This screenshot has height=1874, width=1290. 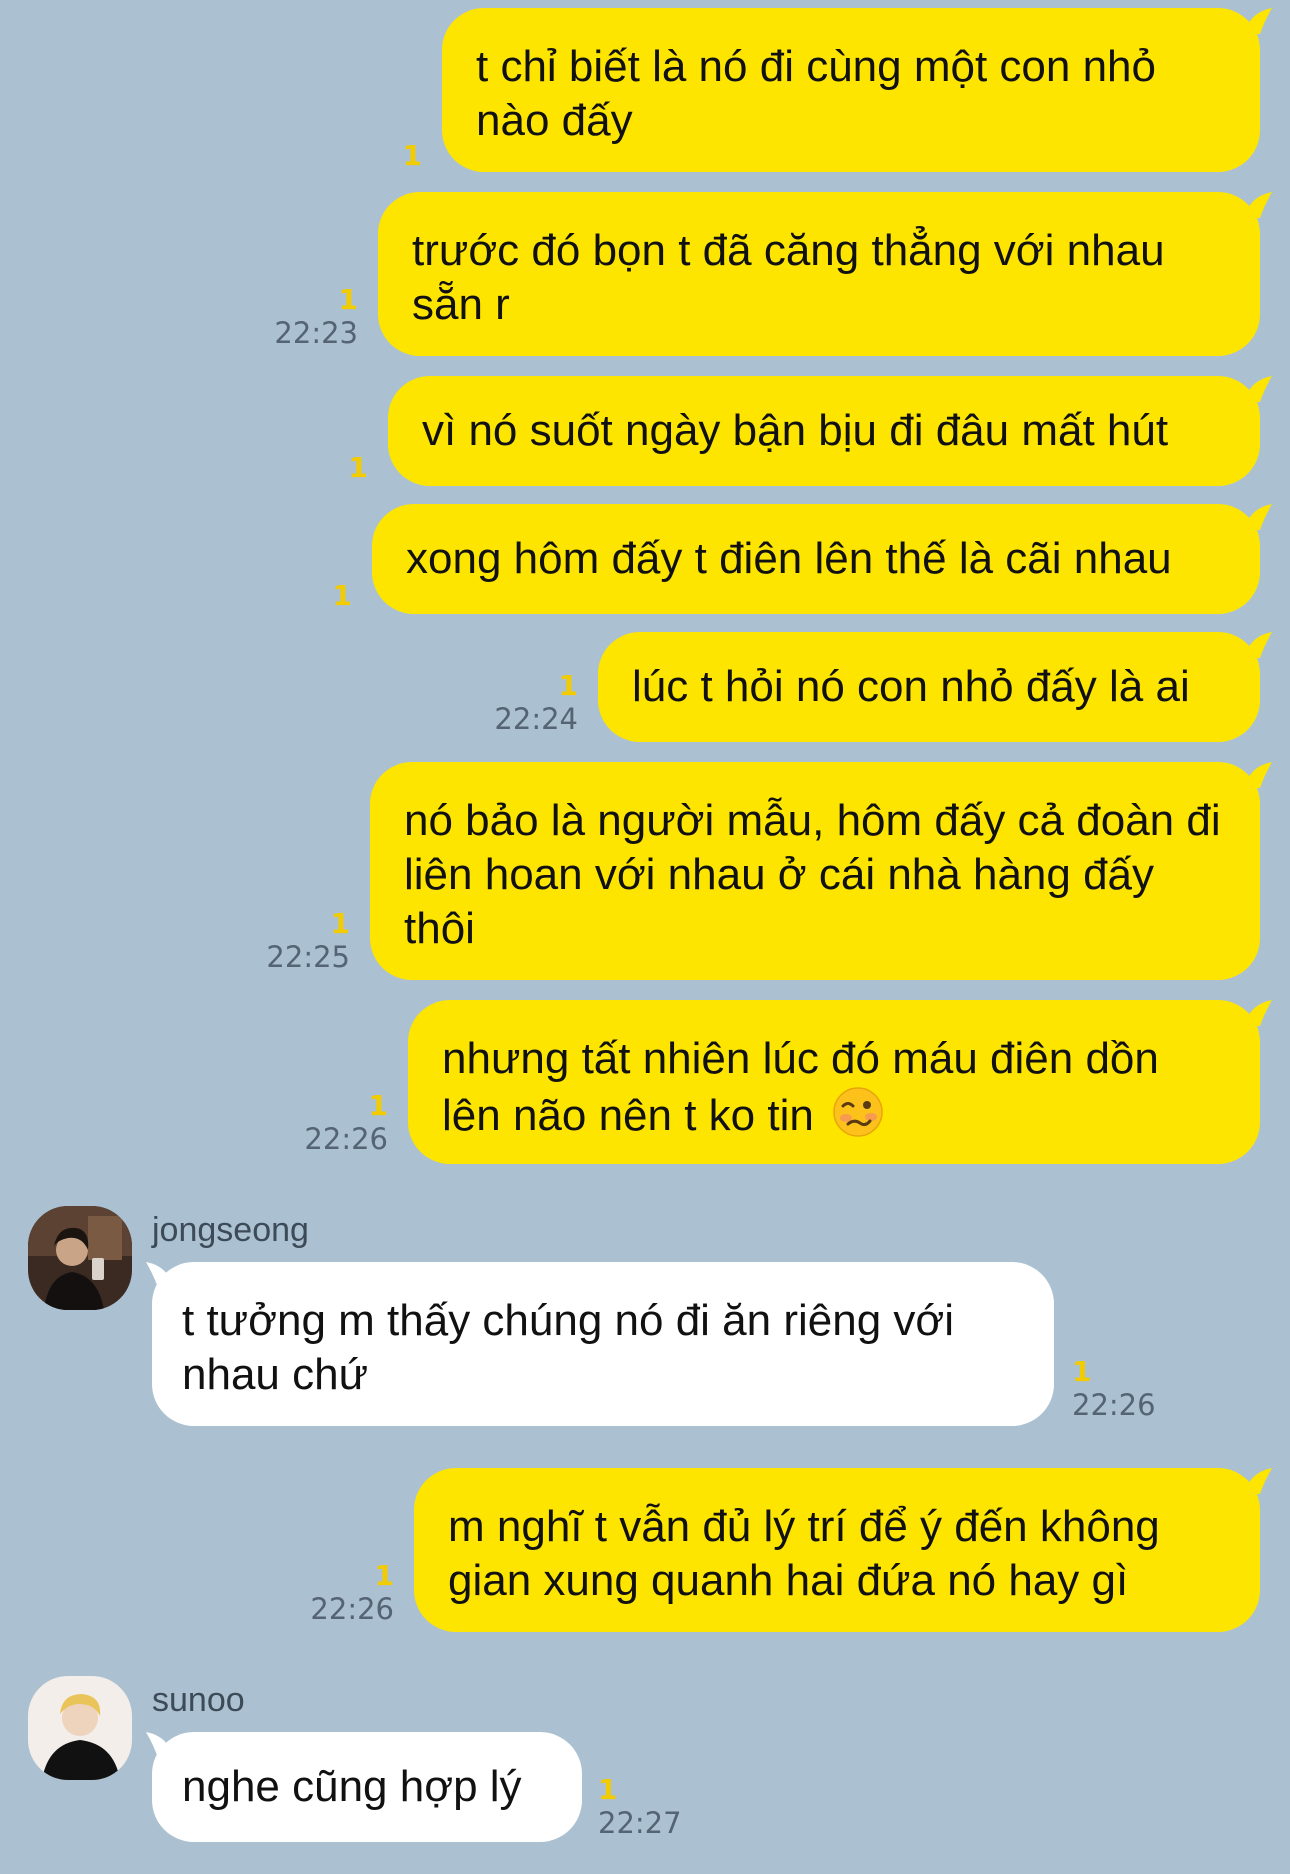 I want to click on message-text: nghe cũng hợp lý, so click(x=352, y=1786).